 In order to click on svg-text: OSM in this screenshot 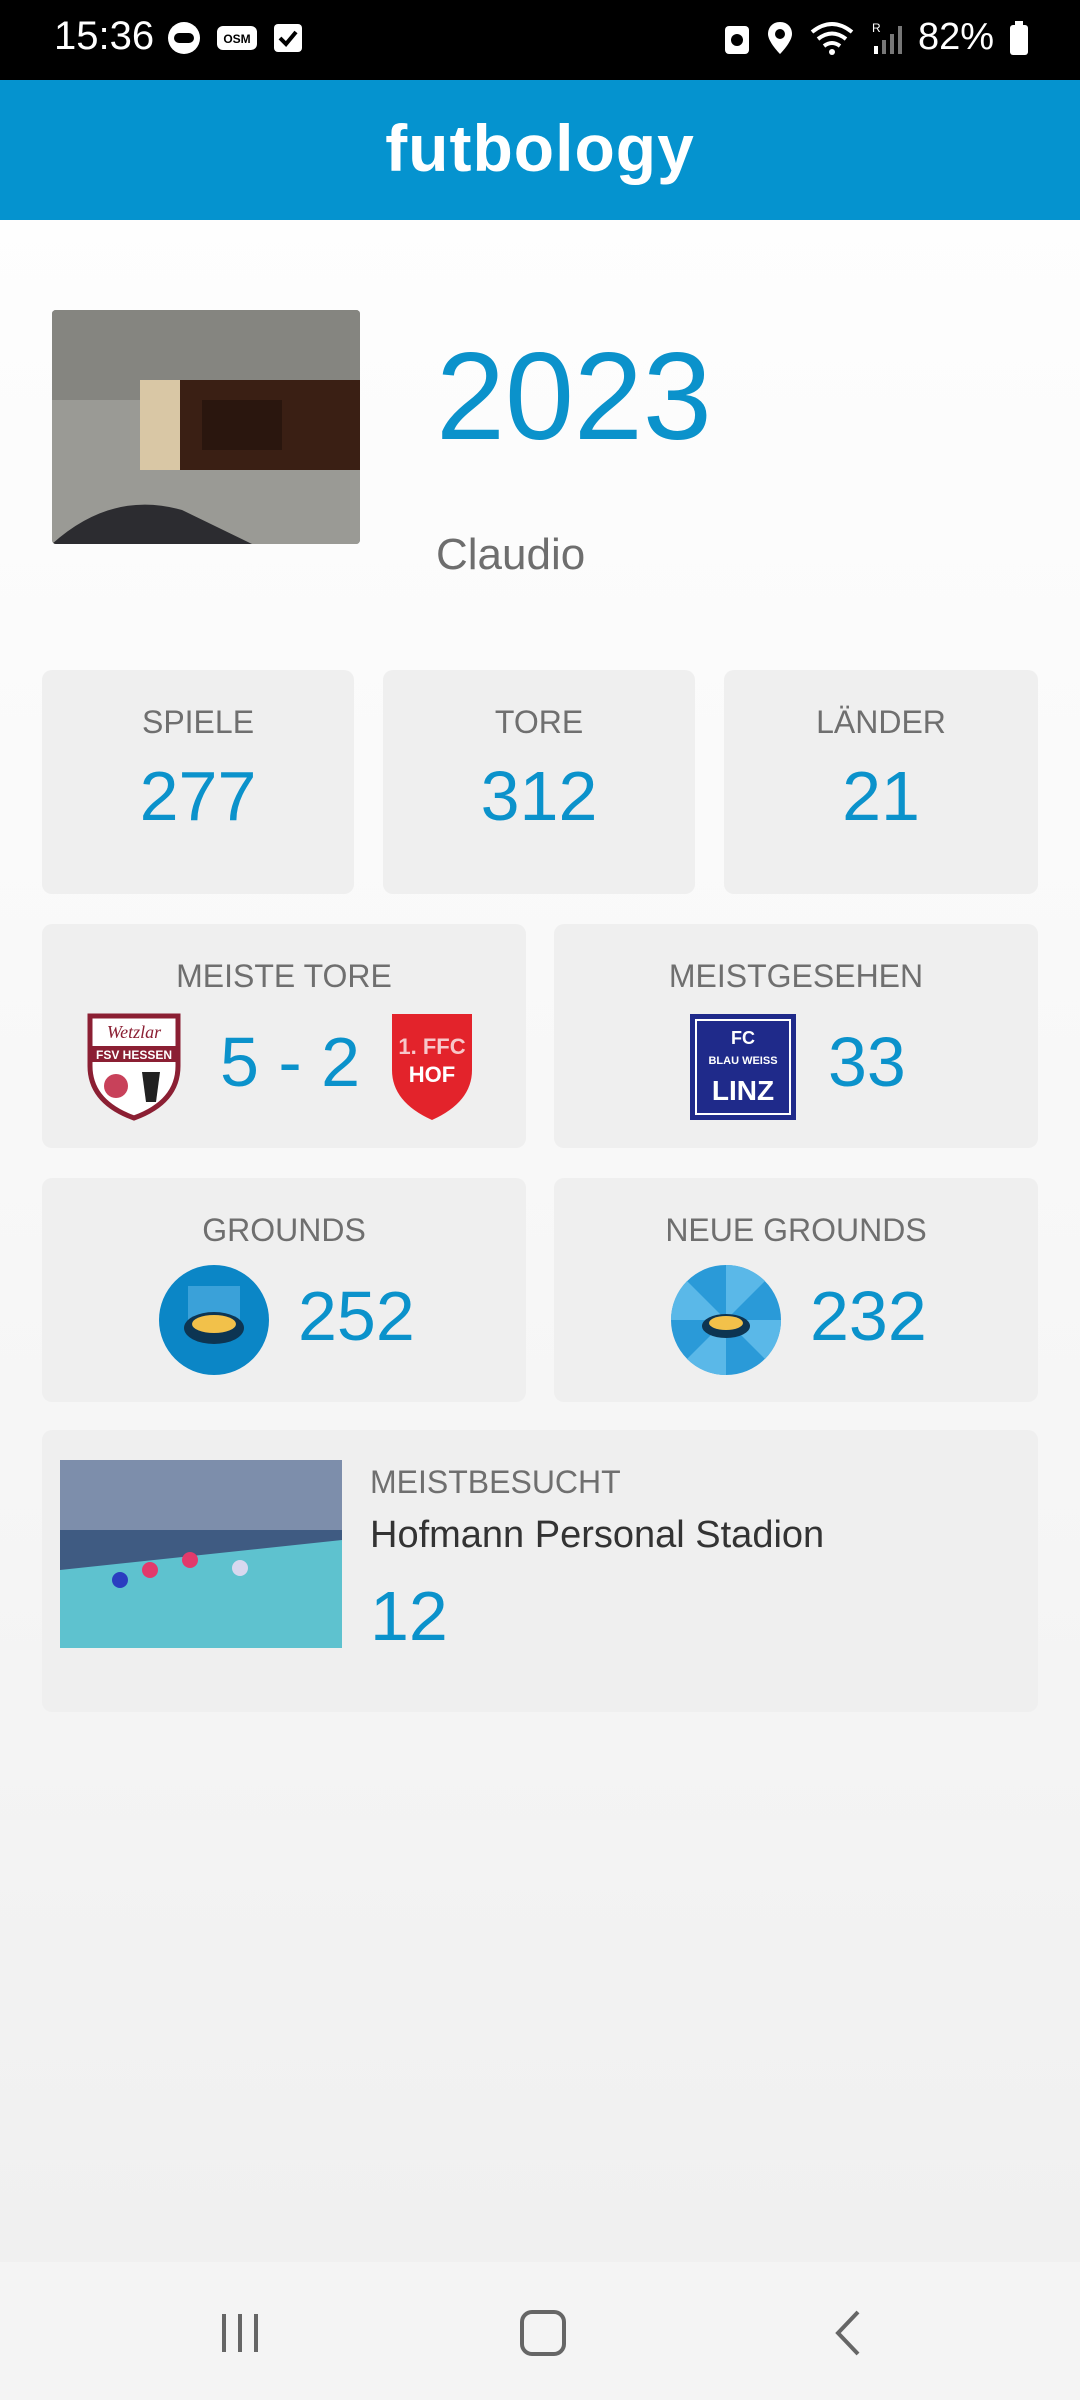, I will do `click(236, 39)`.